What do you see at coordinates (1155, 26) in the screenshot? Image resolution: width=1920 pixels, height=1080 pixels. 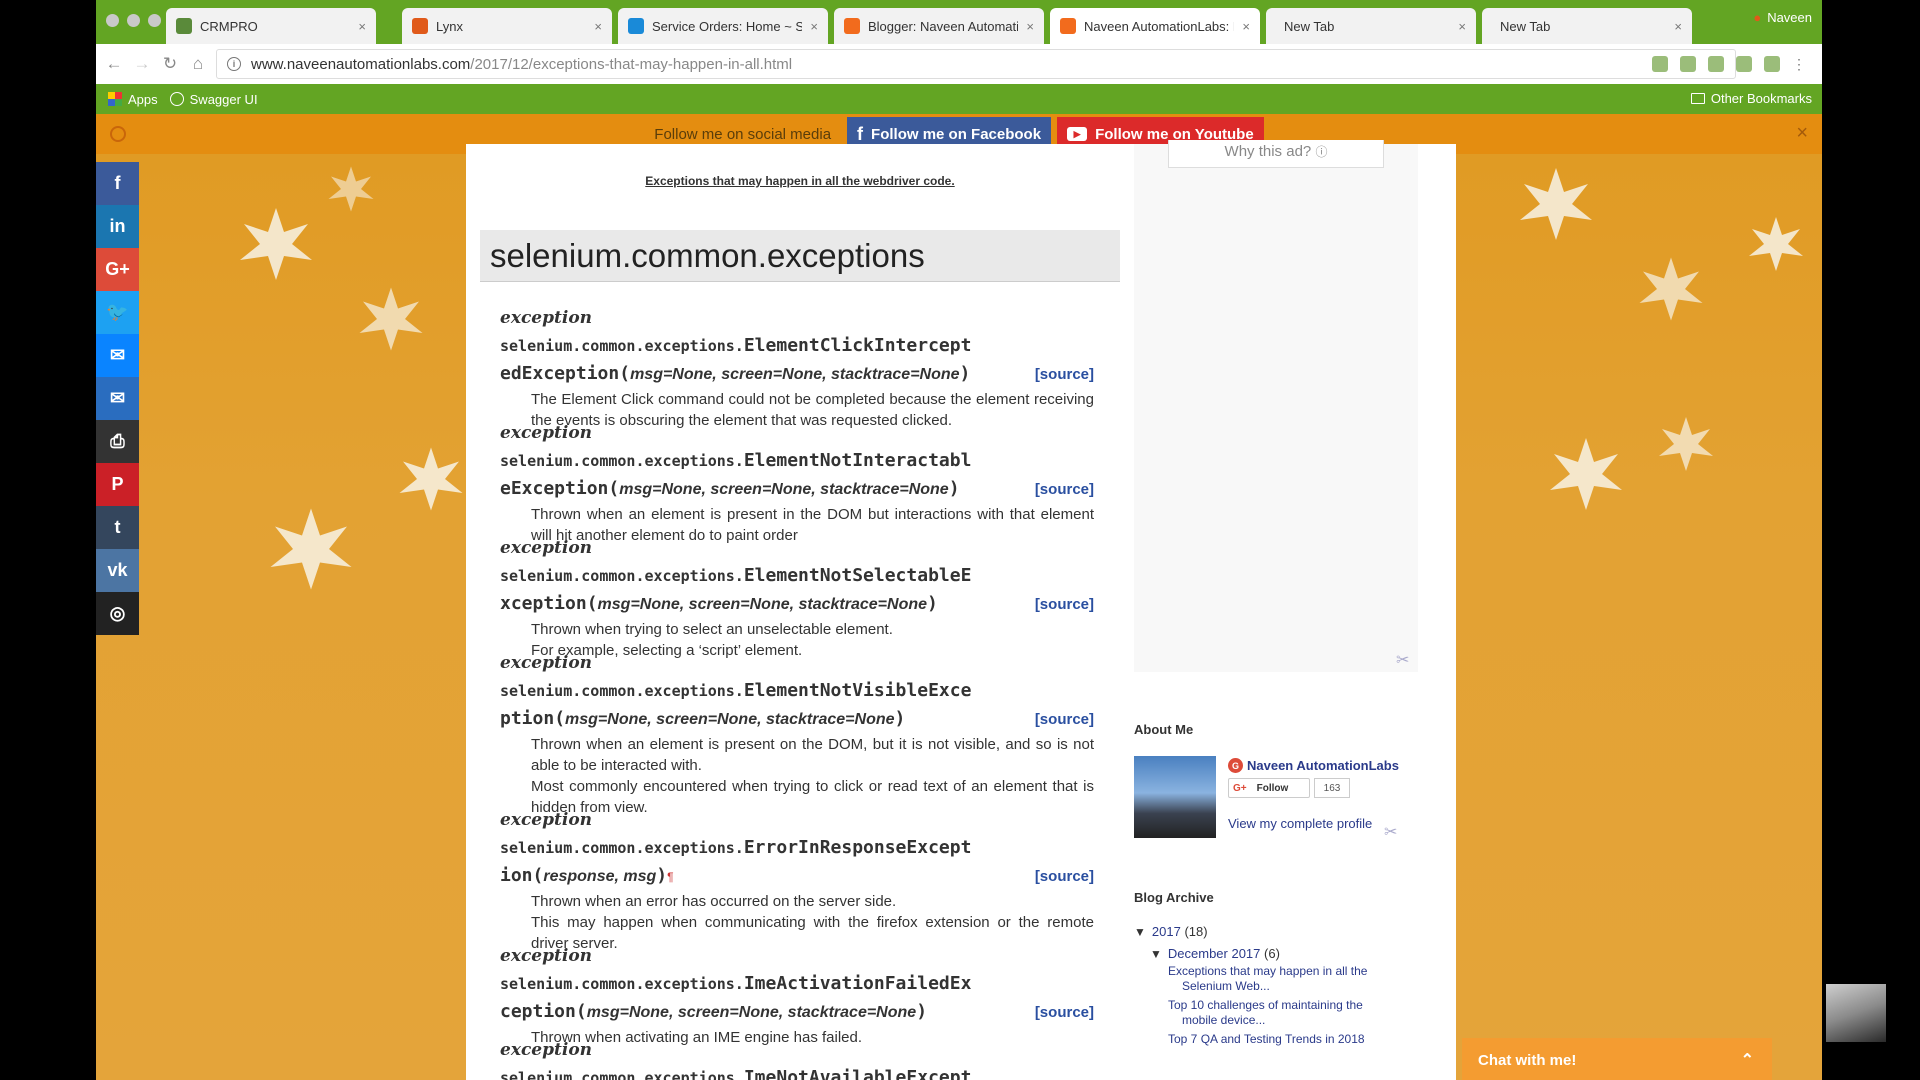 I see `browser-tab: Naveen AutomationLabs: E ×` at bounding box center [1155, 26].